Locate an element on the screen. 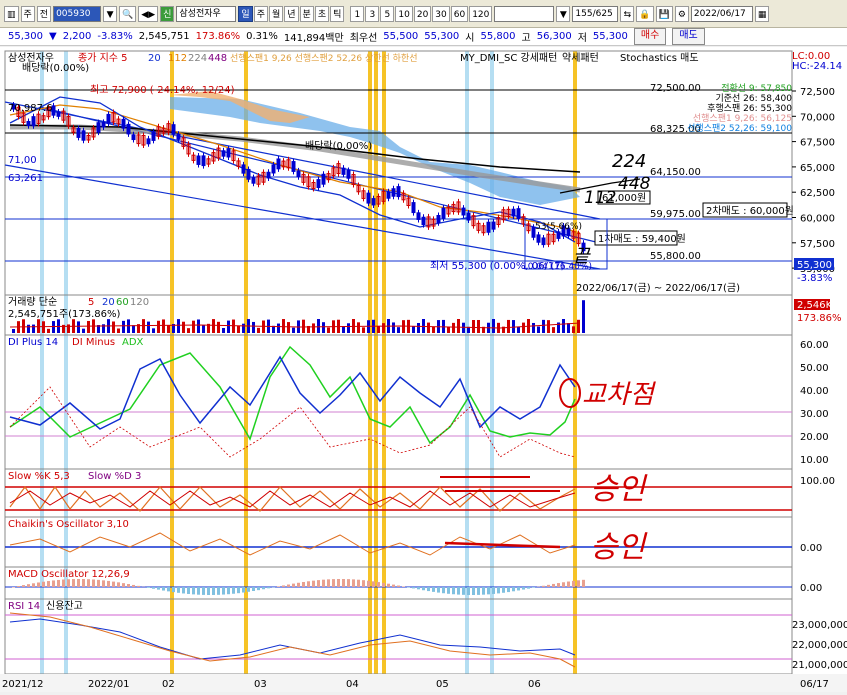 Image resolution: width=847 pixels, height=695 pixels. vol-period-60: 60 is located at coordinates (122, 302).